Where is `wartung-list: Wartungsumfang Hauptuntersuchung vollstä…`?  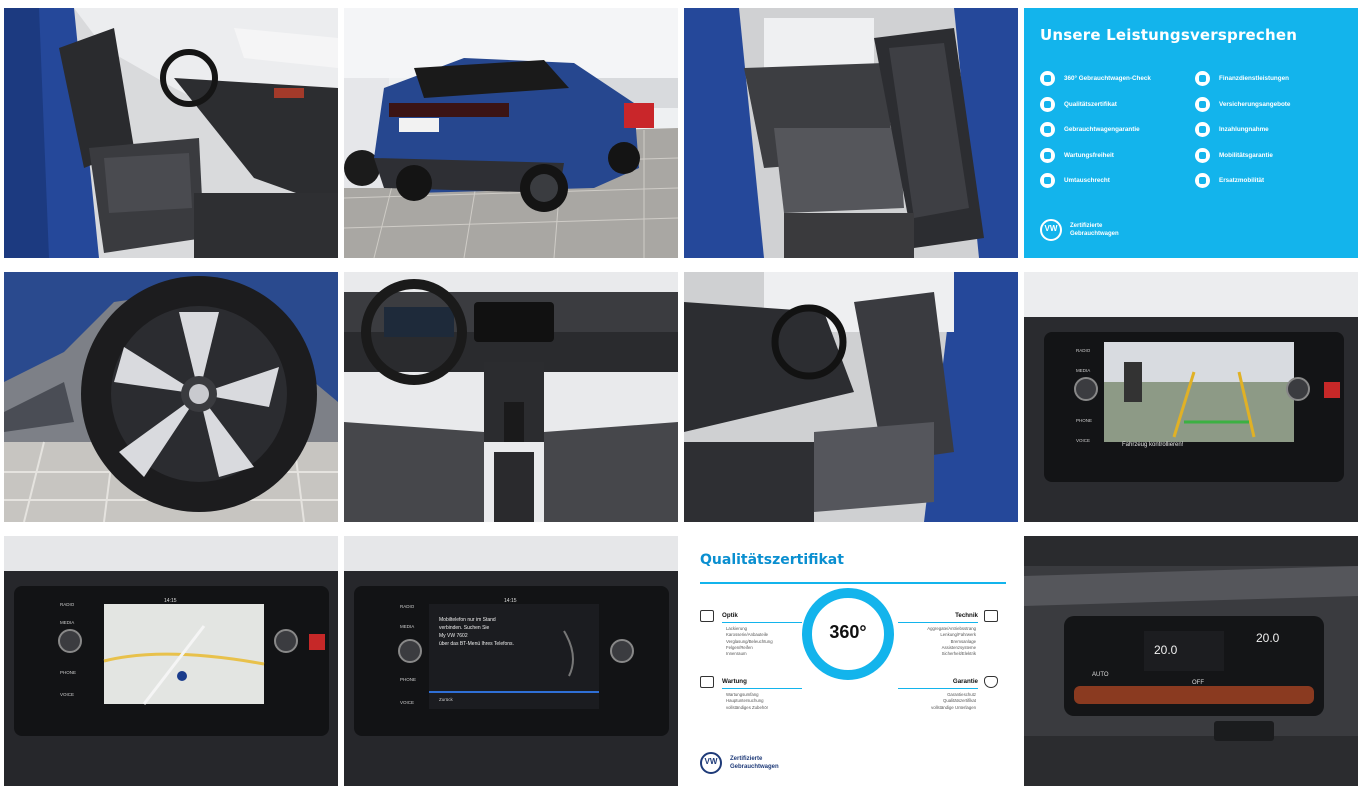
wartung-list: Wartungsumfang Hauptuntersuchung vollstä… is located at coordinates (747, 701).